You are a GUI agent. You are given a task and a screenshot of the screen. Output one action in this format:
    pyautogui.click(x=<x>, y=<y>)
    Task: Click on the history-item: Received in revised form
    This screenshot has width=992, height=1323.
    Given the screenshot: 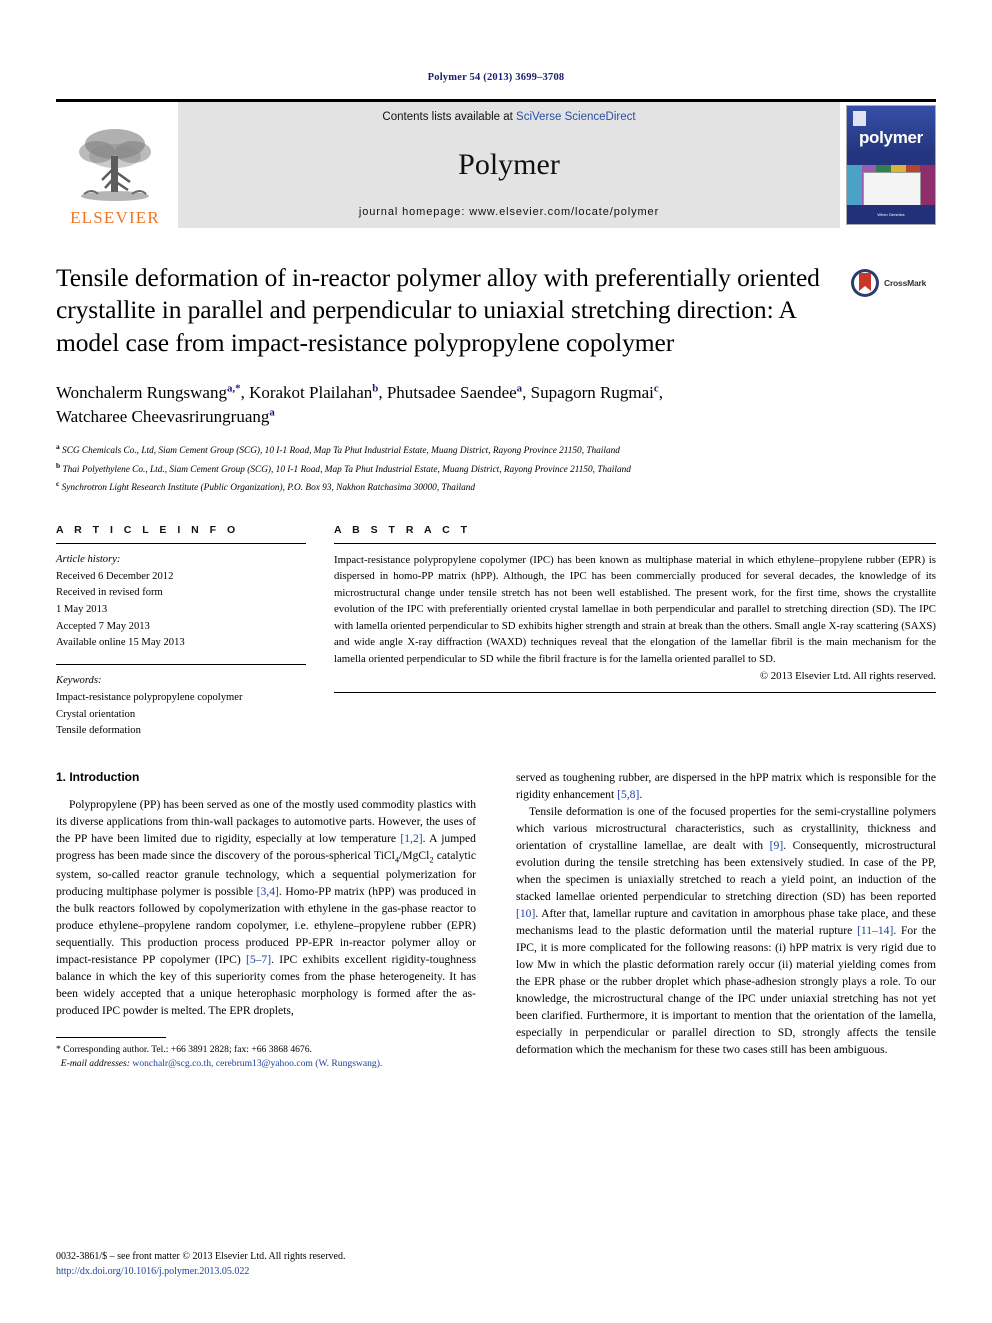 What is the action you would take?
    pyautogui.click(x=109, y=593)
    